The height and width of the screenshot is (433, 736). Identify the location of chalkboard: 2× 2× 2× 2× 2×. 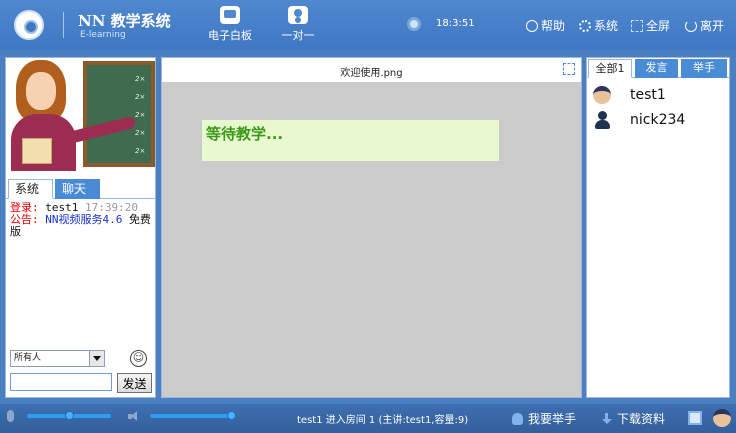
(119, 114).